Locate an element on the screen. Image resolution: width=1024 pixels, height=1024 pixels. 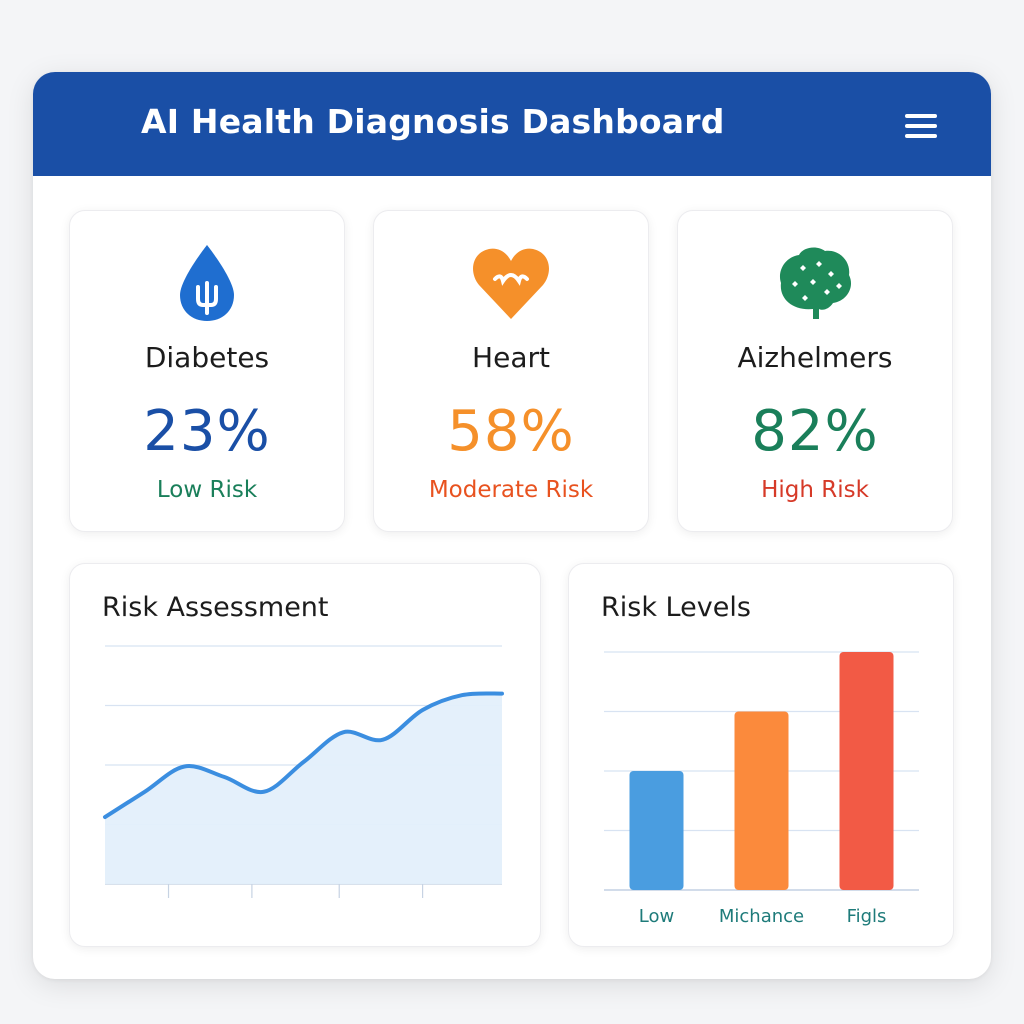
diabetes-value: 23% is located at coordinates (207, 431).